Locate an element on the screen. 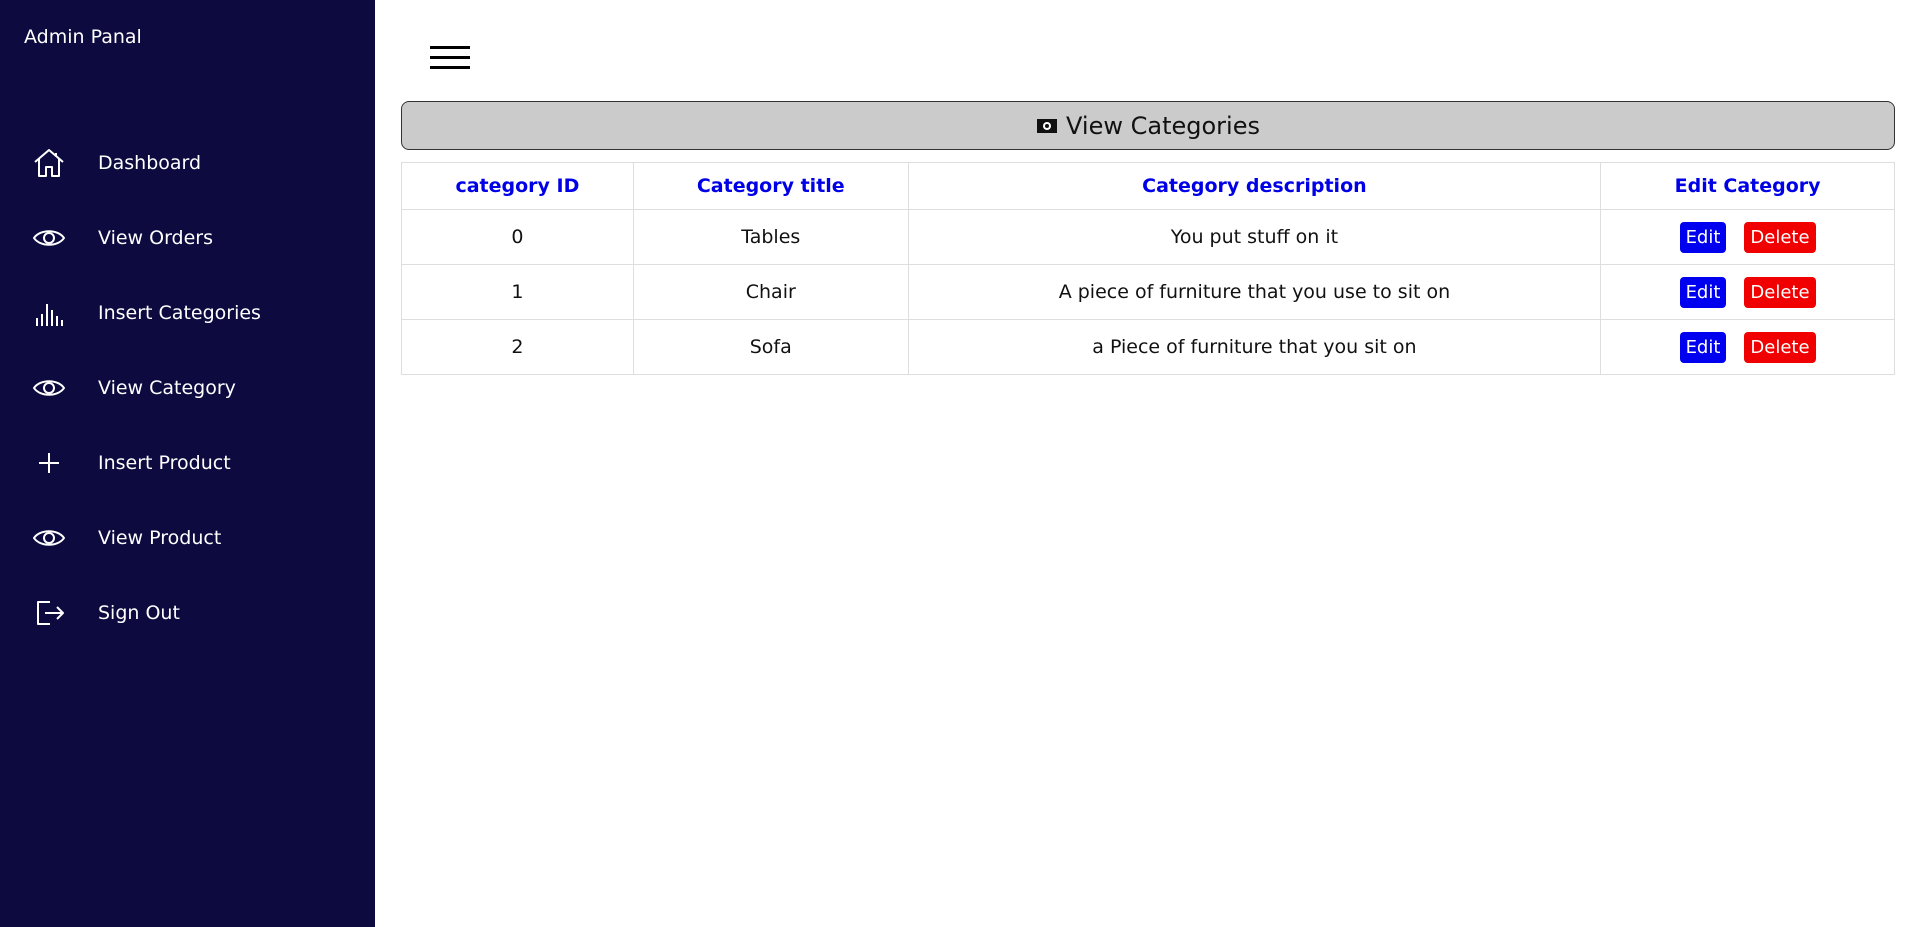  page-title: View Categories is located at coordinates (1163, 125).